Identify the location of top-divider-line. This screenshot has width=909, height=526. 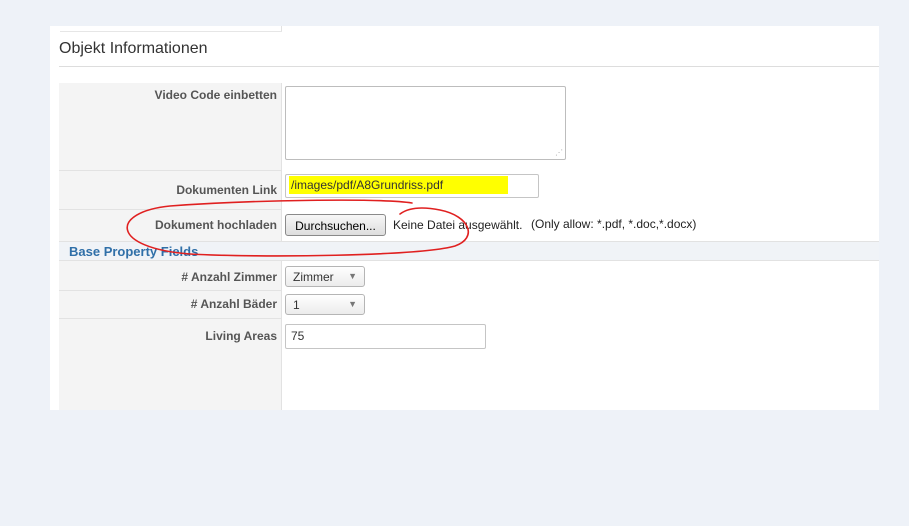
(171, 31).